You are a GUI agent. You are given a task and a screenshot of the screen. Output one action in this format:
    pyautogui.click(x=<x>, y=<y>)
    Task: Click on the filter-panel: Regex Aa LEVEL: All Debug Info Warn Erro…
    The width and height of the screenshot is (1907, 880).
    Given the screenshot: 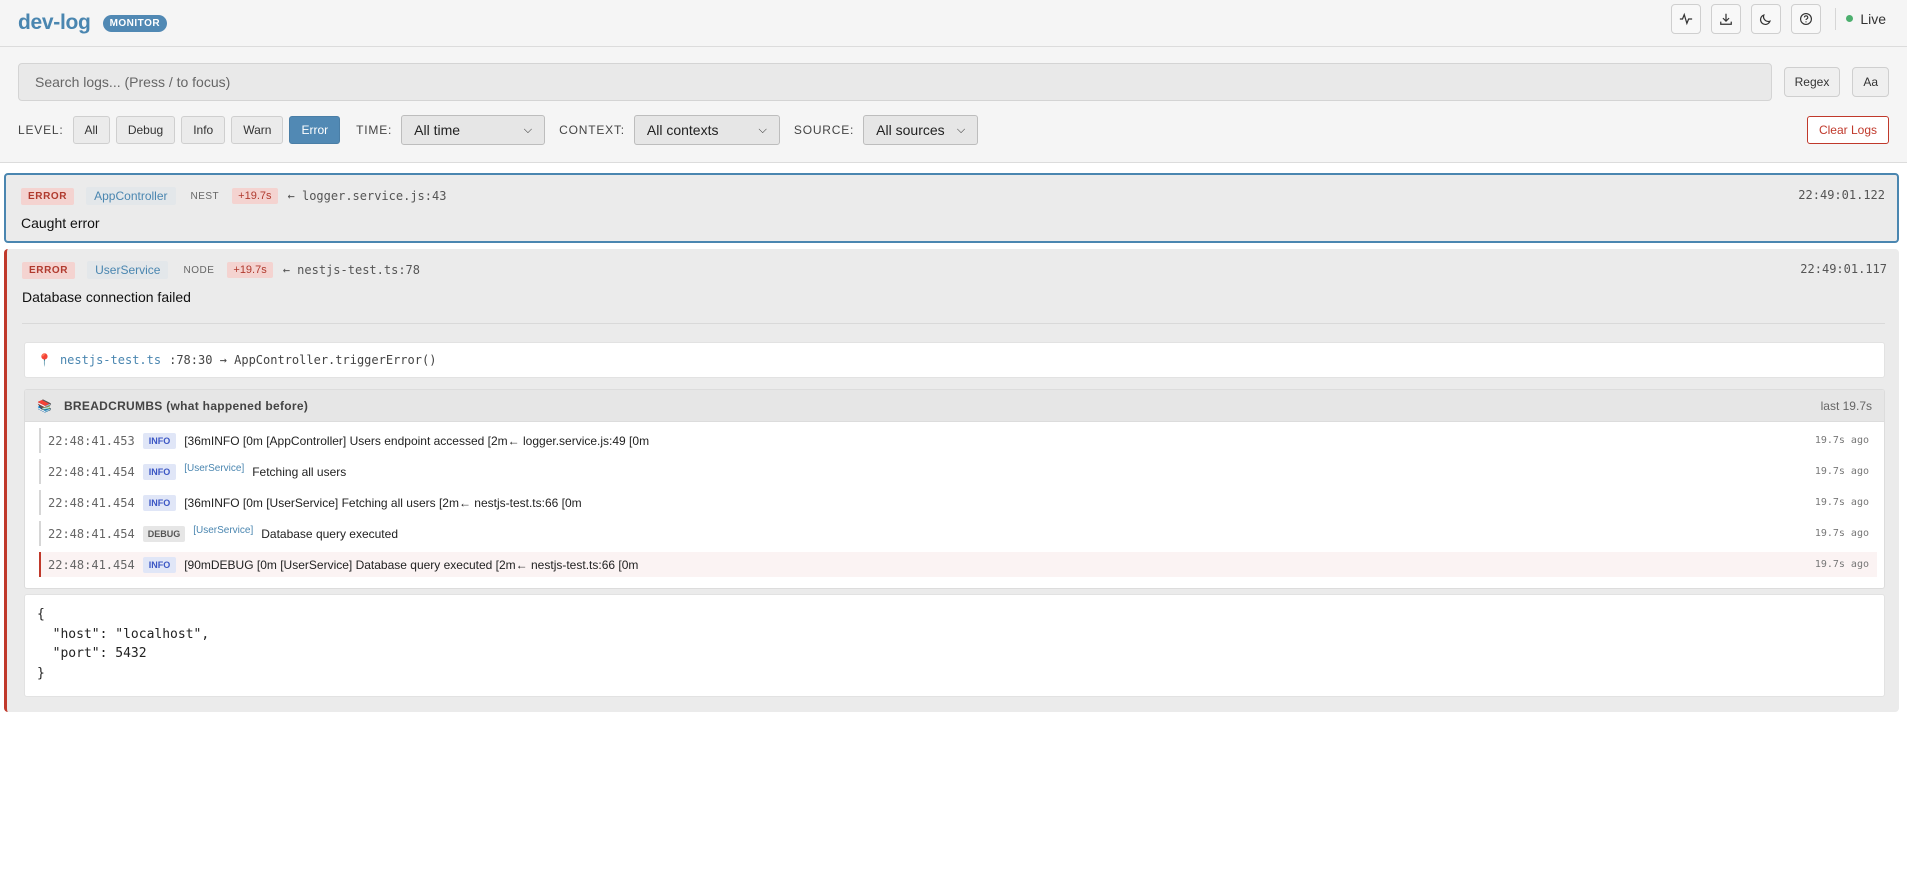 What is the action you would take?
    pyautogui.click(x=953, y=105)
    